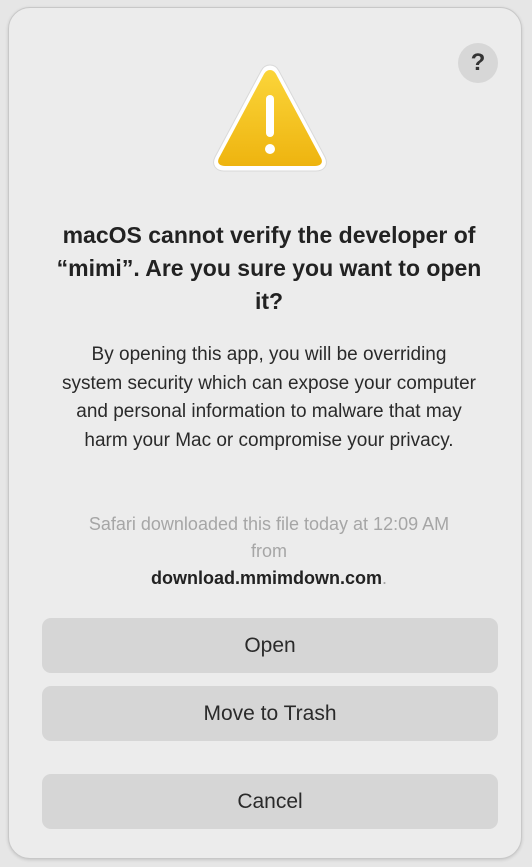 The height and width of the screenshot is (867, 532). I want to click on download-source-domain: download.mmimdown.com, so click(266, 578).